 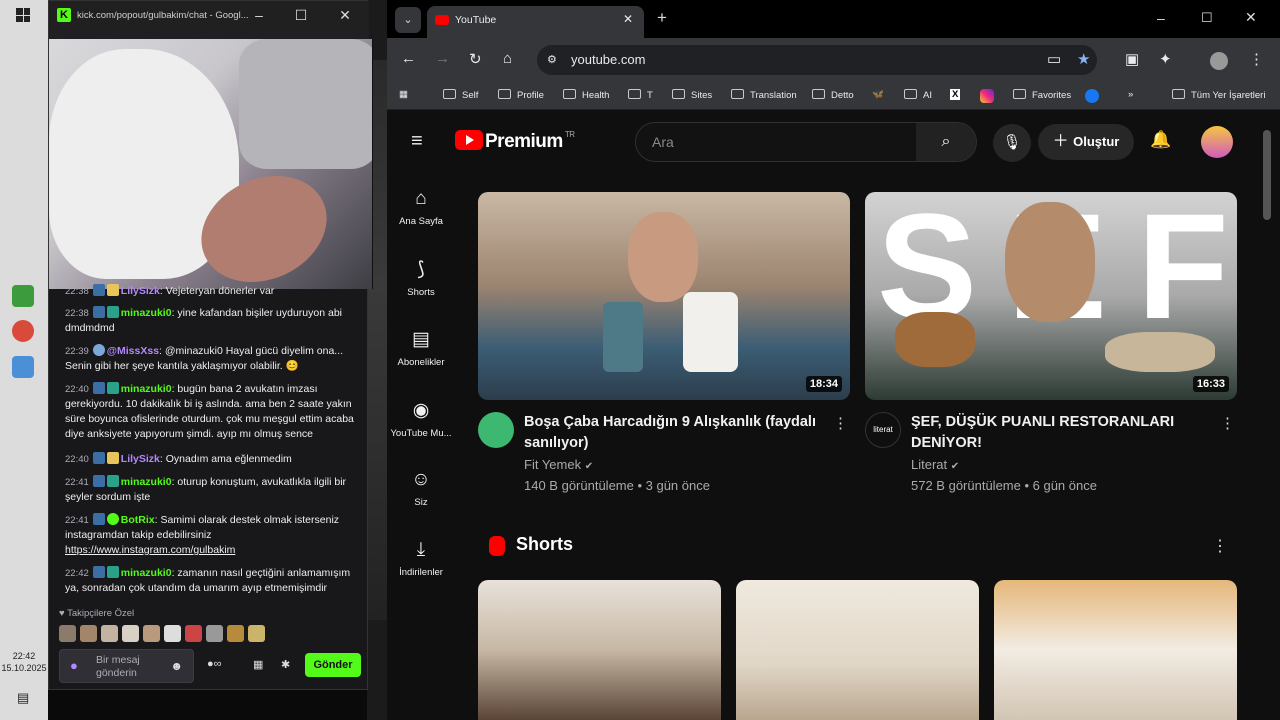 What do you see at coordinates (1012, 143) in the screenshot?
I see `voice-search-icon: 🎙` at bounding box center [1012, 143].